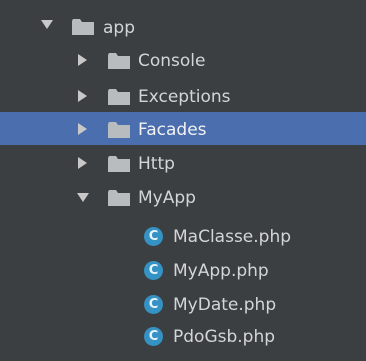 The width and height of the screenshot is (366, 361). Describe the element at coordinates (225, 305) in the screenshot. I see `tree-item-label: MyDate.php` at that location.